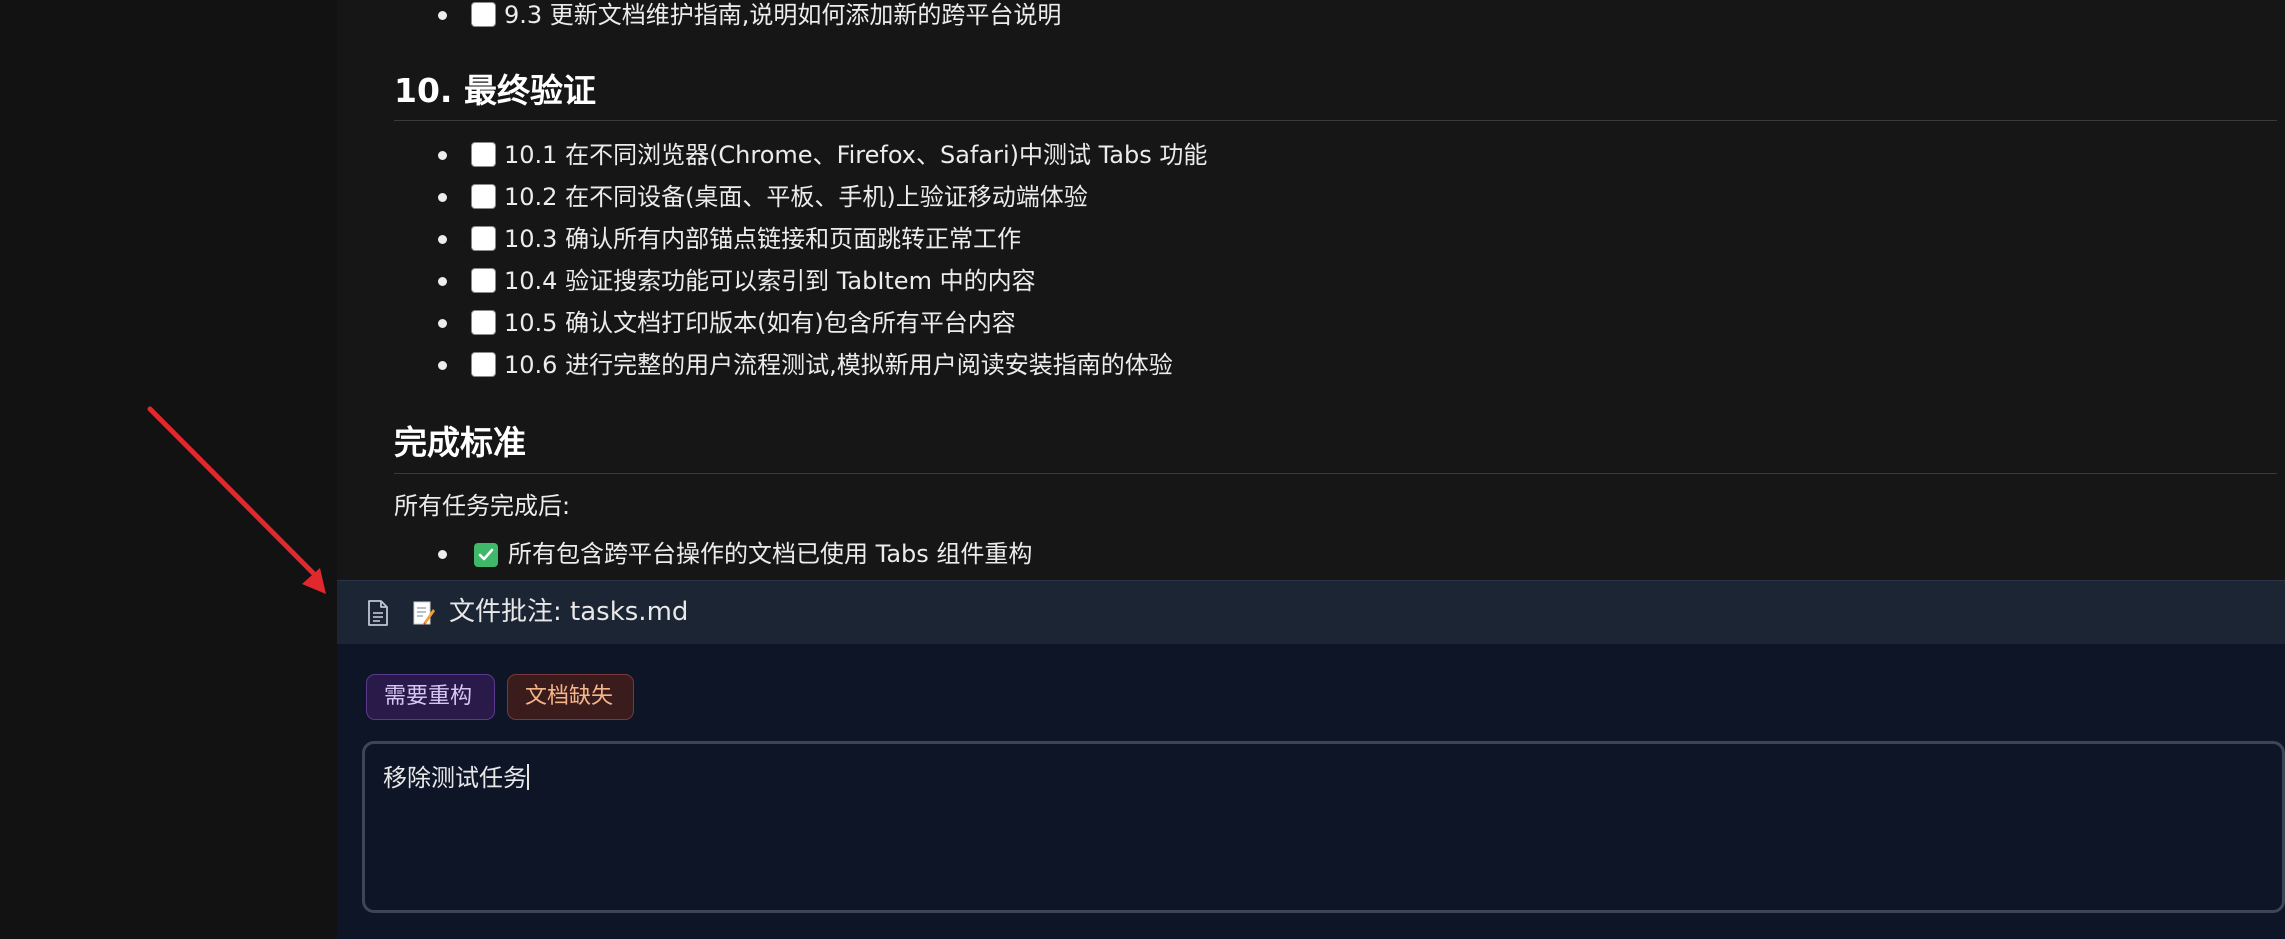  I want to click on list-item: 10.2 在不同设备(桌面、平板、手机)上验证移动端体验, so click(1335, 197).